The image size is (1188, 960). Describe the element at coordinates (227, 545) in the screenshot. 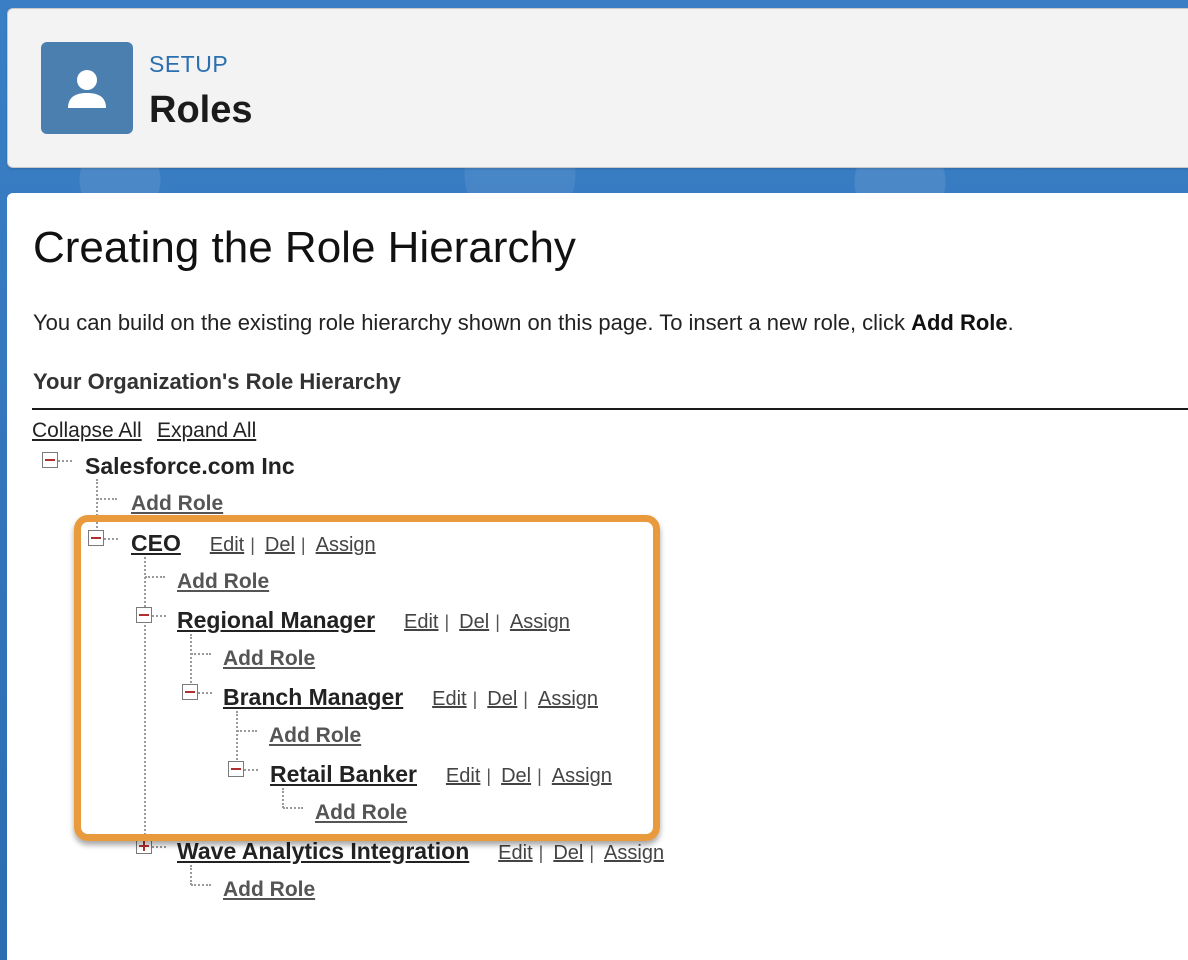

I see `edit-link-ceo: Edit` at that location.